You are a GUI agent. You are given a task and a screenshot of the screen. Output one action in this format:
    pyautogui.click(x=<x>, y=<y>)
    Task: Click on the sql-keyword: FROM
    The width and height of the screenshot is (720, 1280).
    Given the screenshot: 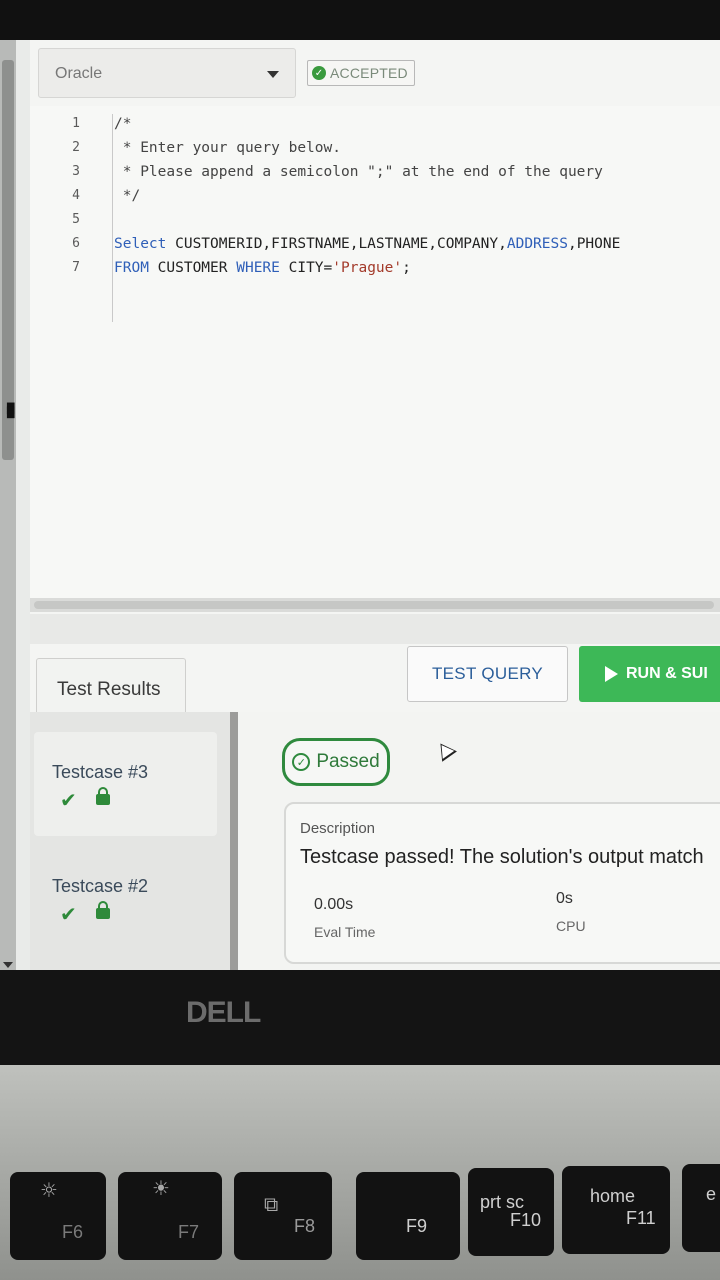 What is the action you would take?
    pyautogui.click(x=131, y=268)
    